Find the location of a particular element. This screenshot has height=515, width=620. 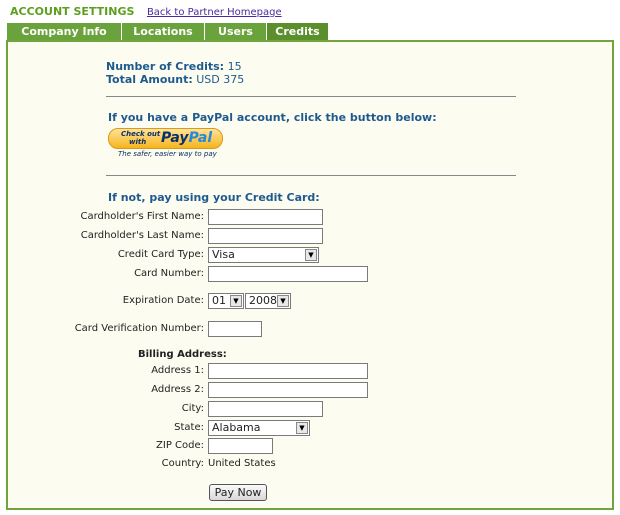

card-number-label: Card Number: is located at coordinates (169, 273).